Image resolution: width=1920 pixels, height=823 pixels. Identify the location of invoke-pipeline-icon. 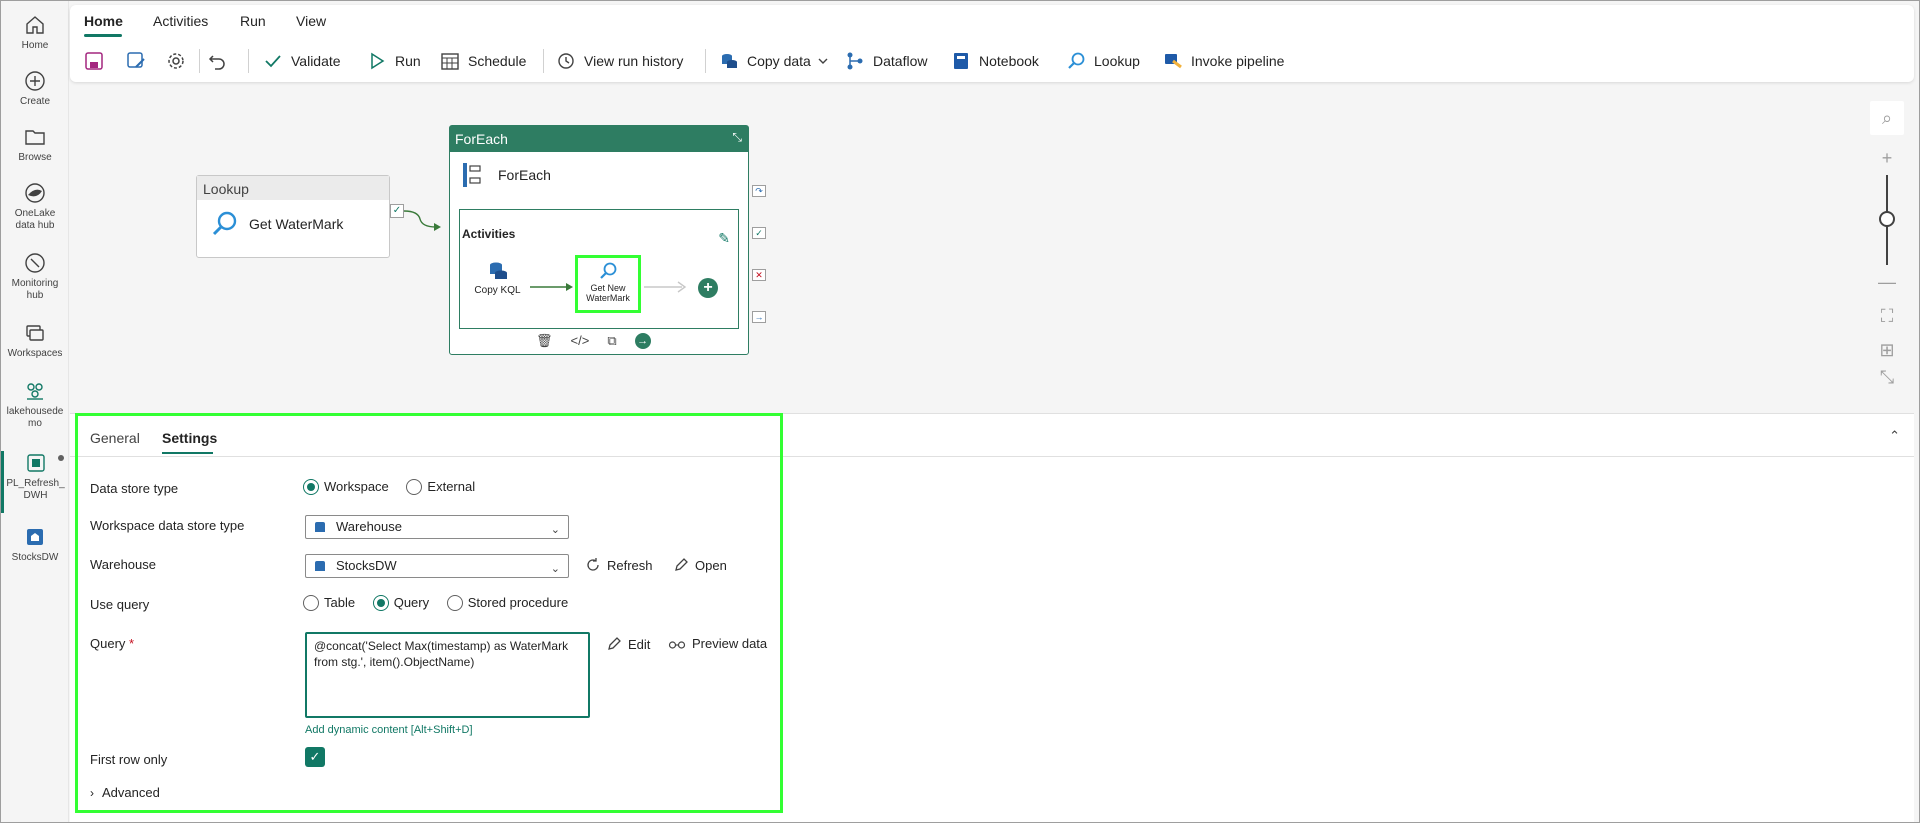
(1173, 61).